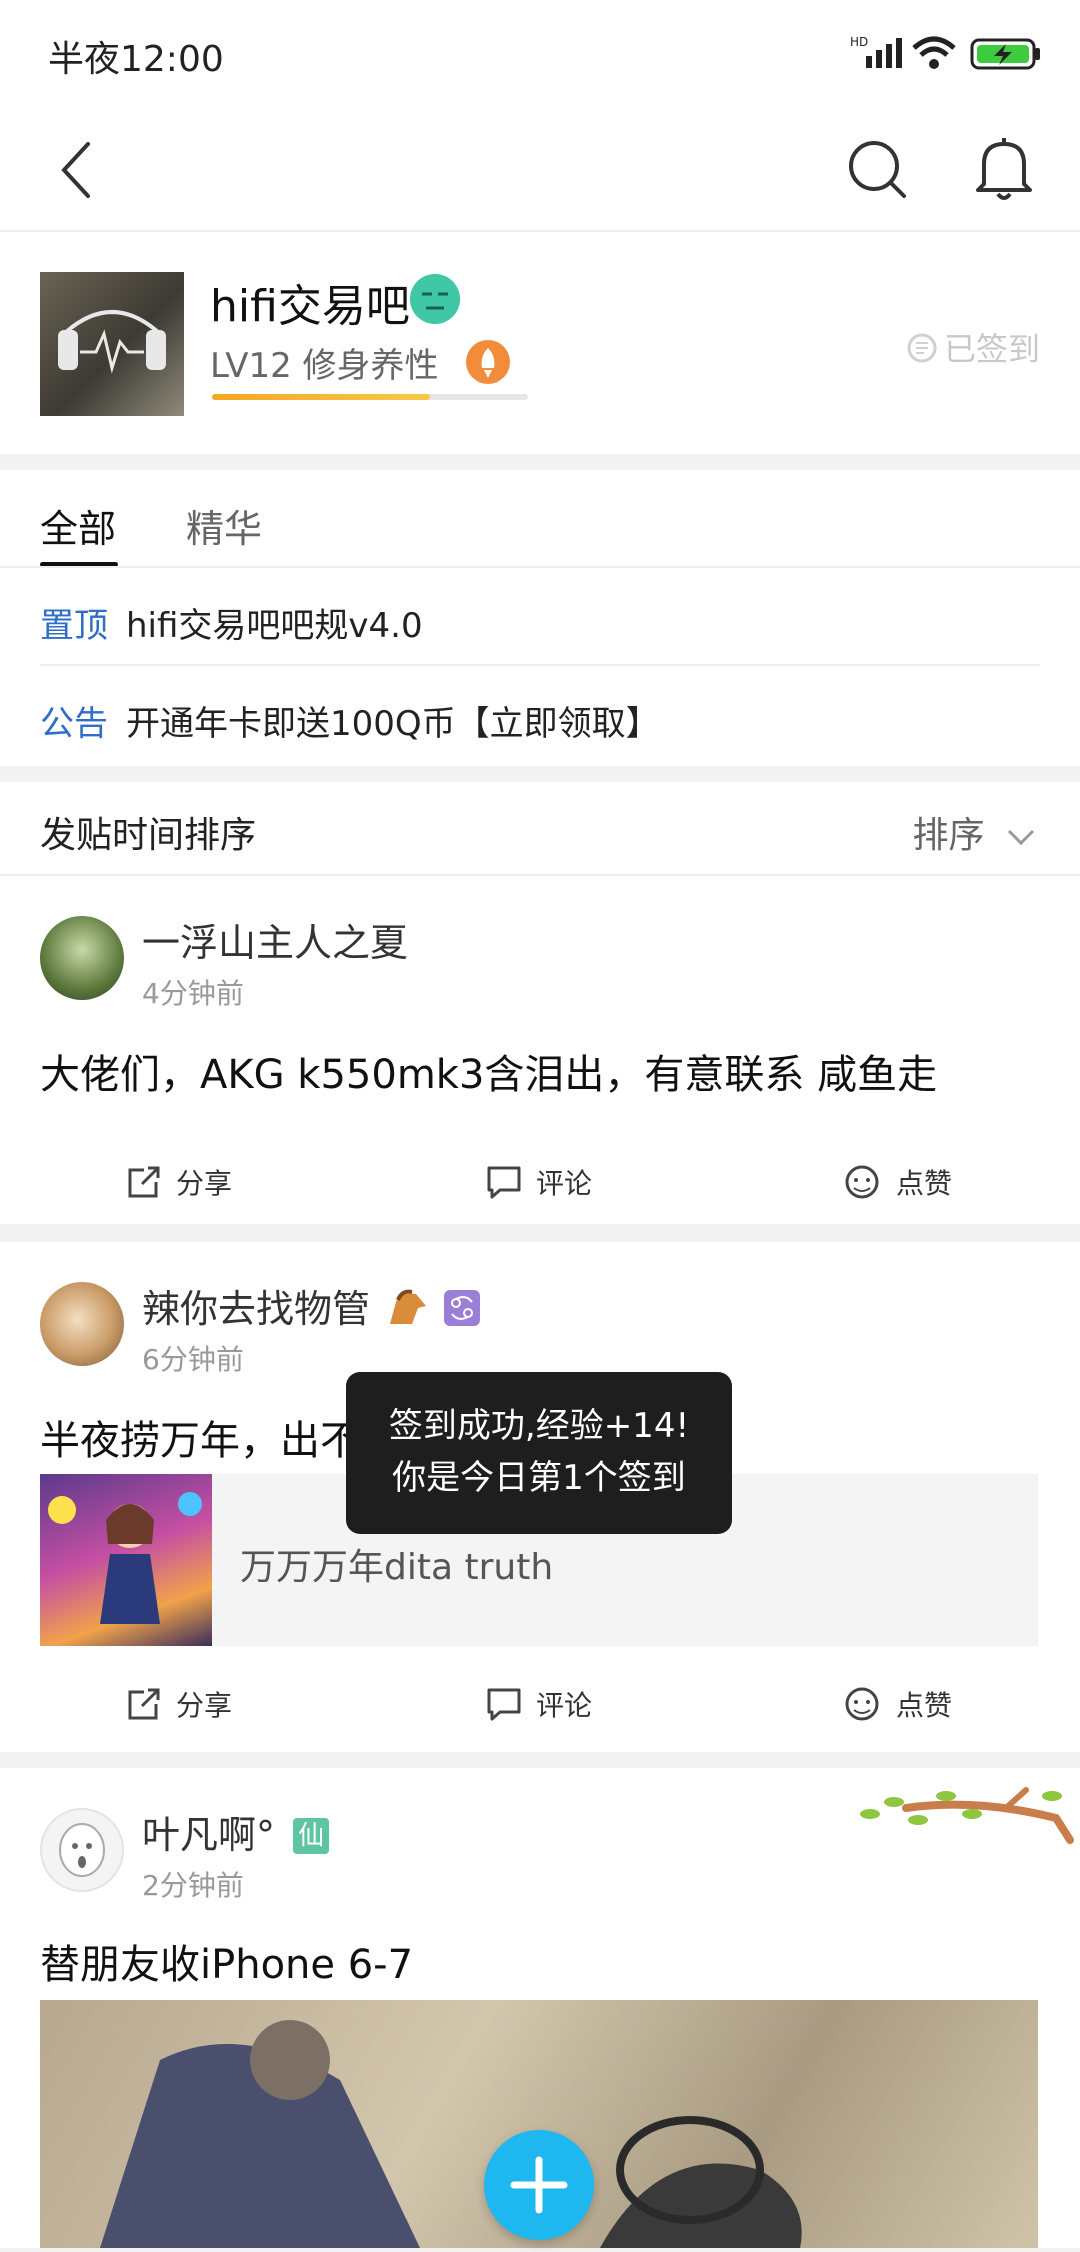  I want to click on post-time: 4分钟前, so click(193, 993).